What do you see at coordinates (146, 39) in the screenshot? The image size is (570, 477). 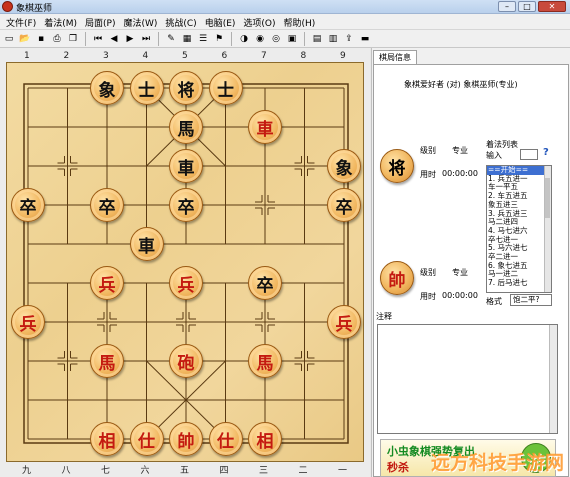 I see `last-move-icon: ⏭` at bounding box center [146, 39].